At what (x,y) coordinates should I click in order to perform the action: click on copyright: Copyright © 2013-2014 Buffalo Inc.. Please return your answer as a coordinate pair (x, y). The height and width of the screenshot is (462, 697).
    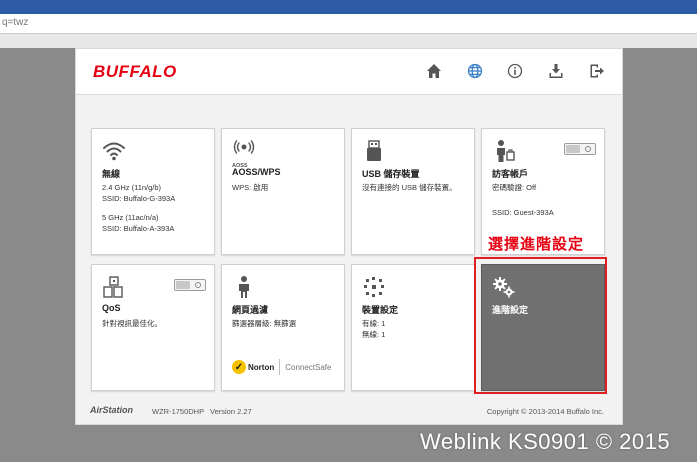
    Looking at the image, I should click on (545, 411).